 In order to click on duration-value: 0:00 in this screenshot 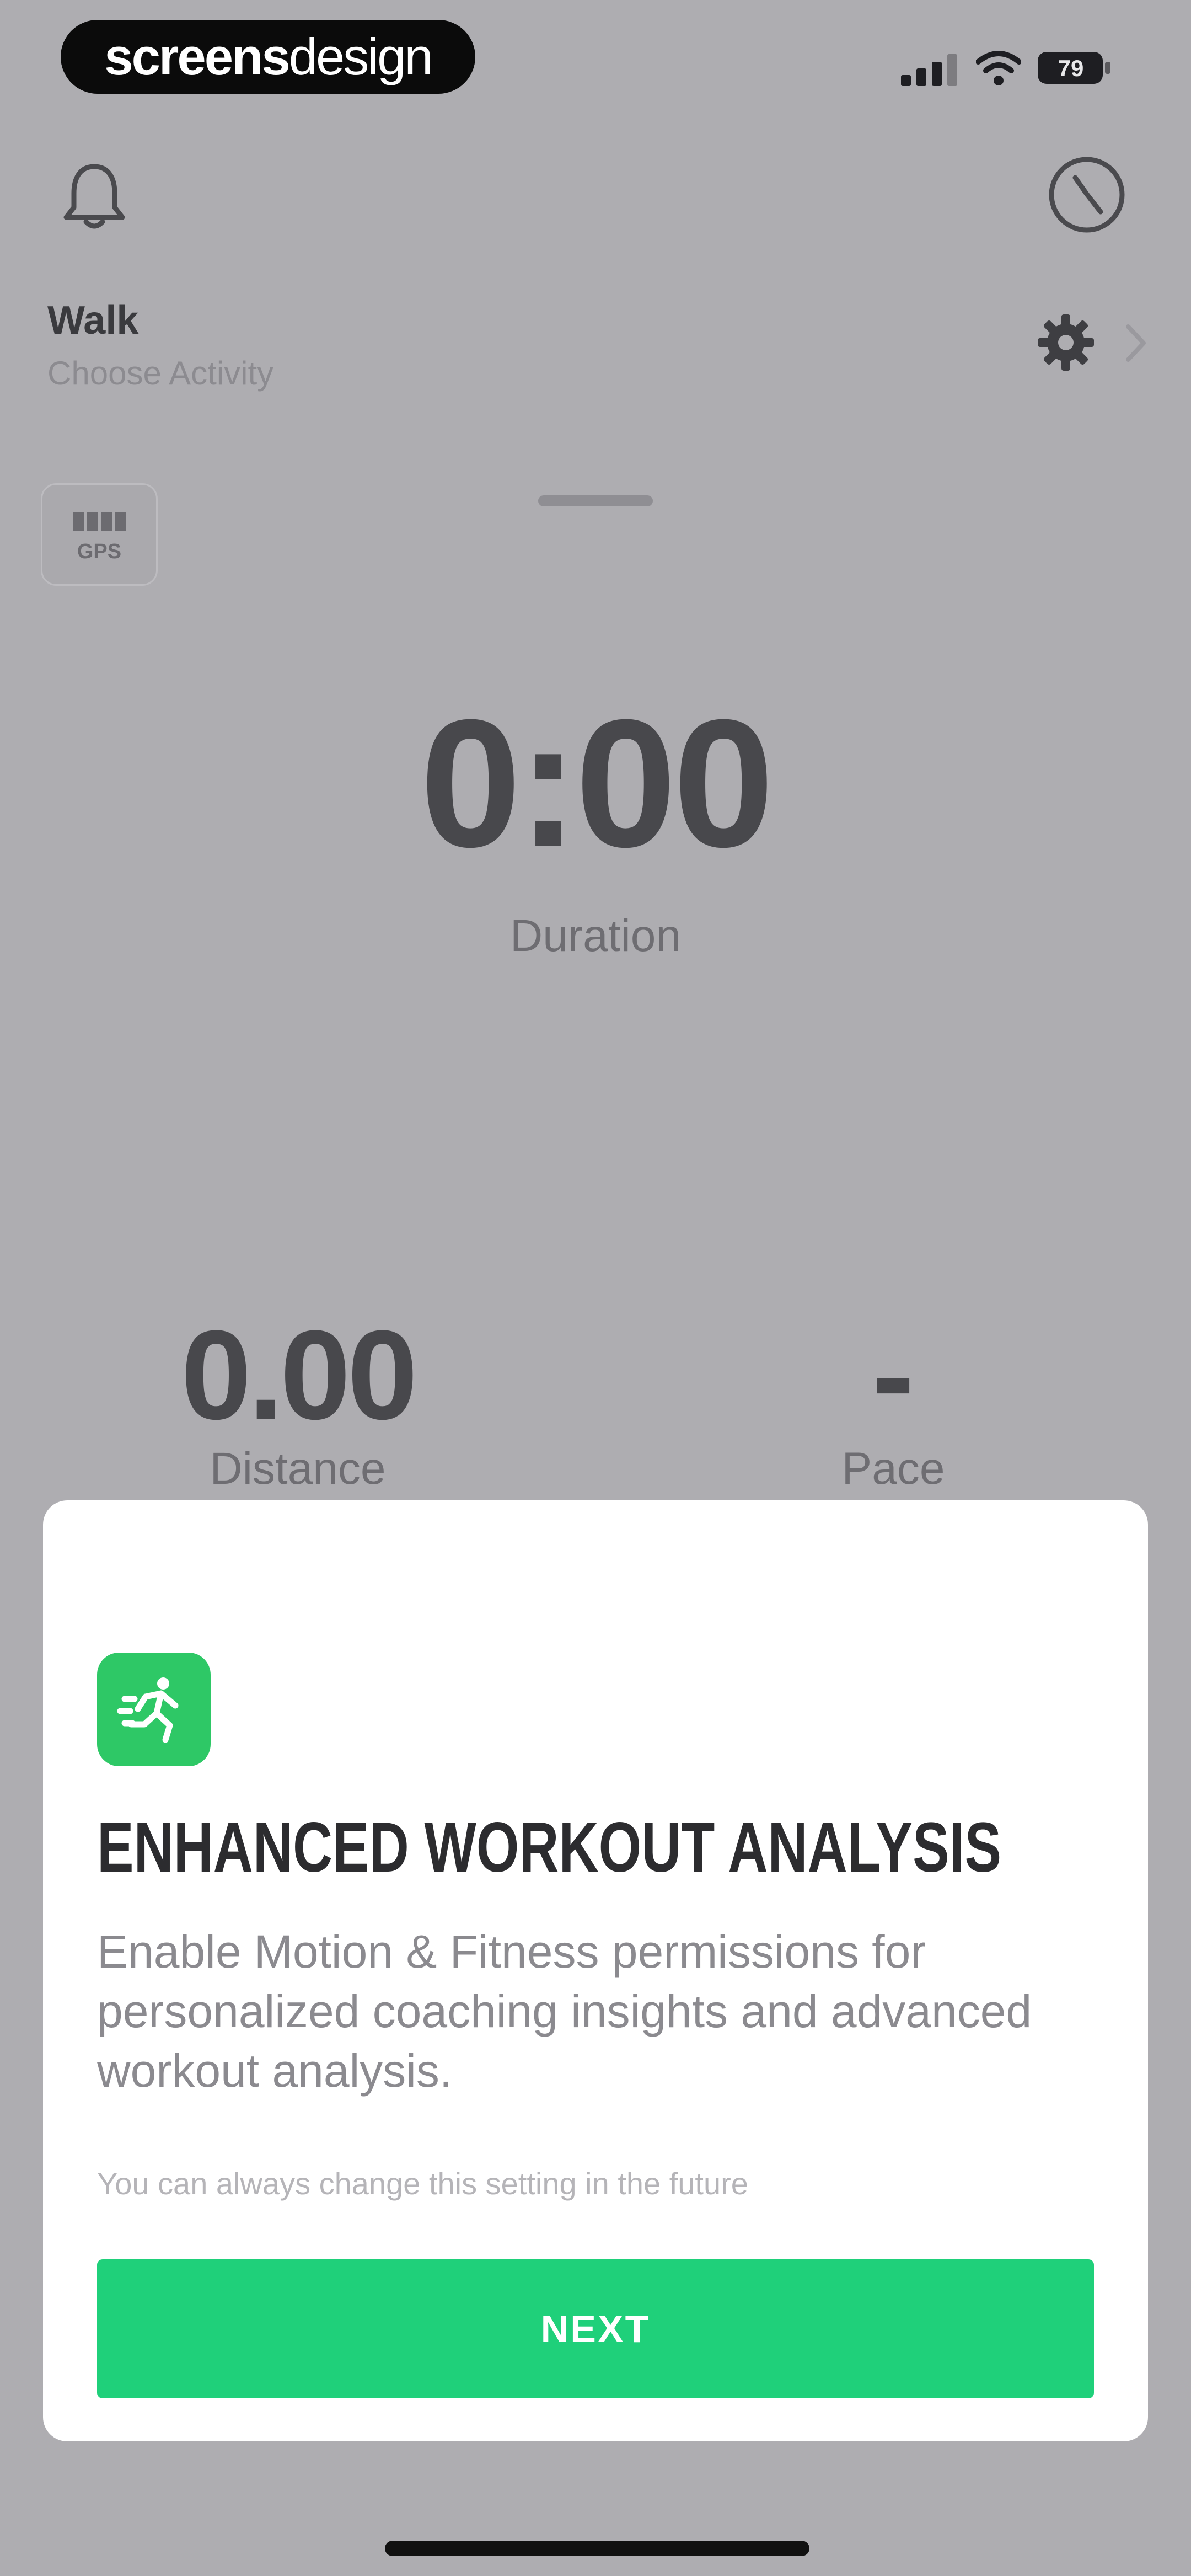, I will do `click(597, 783)`.